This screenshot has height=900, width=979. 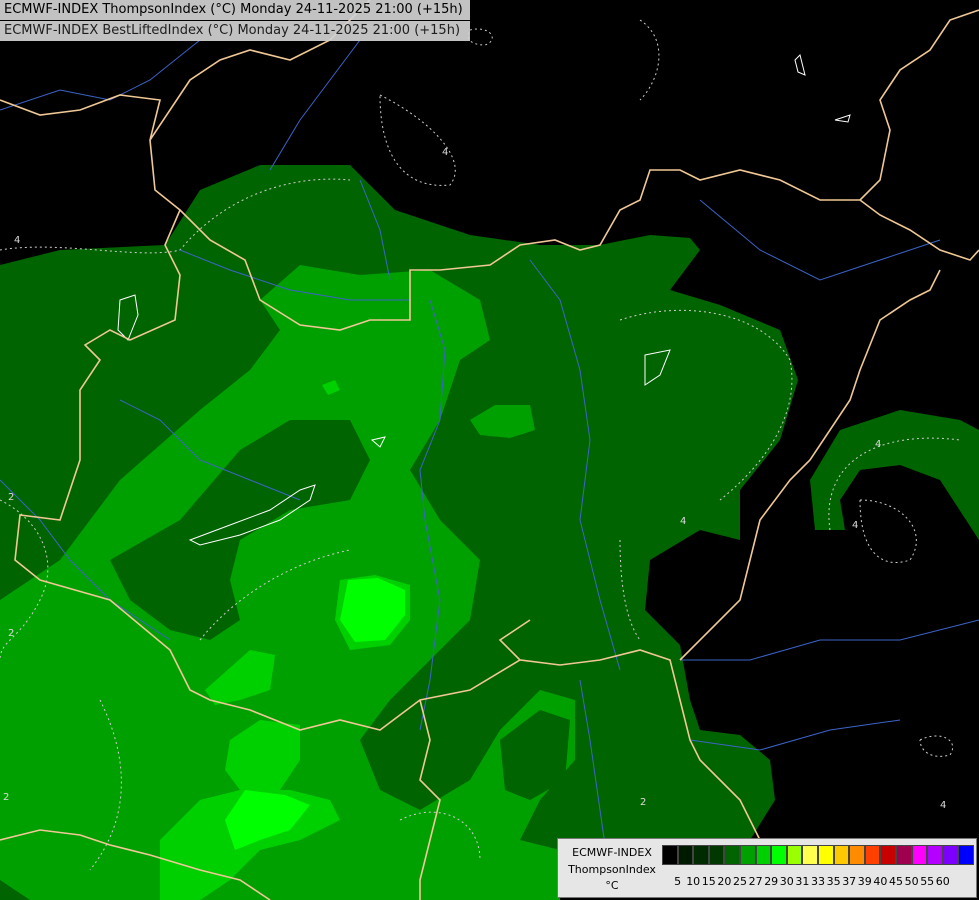 I want to click on legend-tick-label: 20, so click(x=724, y=881).